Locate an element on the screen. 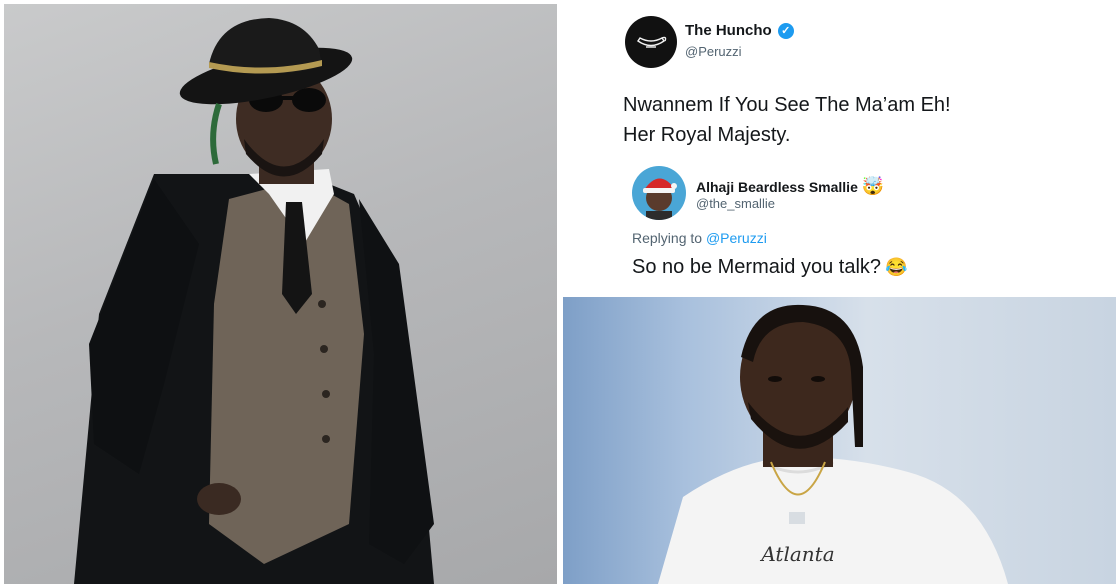  shirt-logo-text: Atlanta is located at coordinates (798, 554).